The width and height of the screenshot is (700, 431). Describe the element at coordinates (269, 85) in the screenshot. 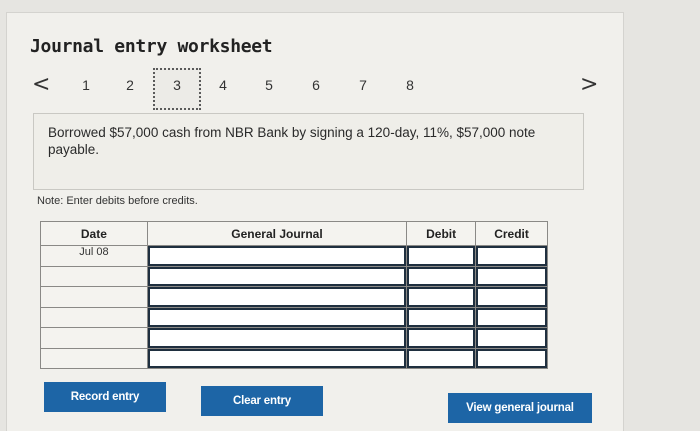

I see `step-5: 5` at that location.